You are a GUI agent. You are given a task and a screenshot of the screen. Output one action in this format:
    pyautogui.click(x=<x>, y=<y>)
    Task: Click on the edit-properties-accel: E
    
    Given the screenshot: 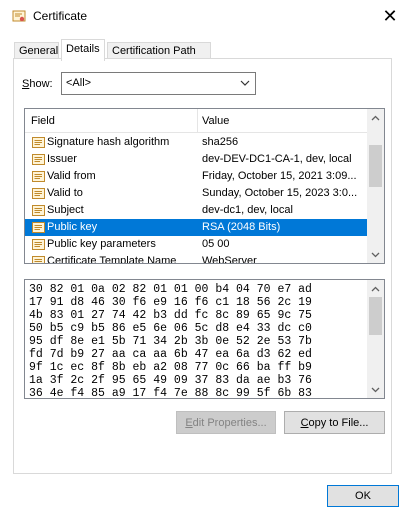 What is the action you would take?
    pyautogui.click(x=189, y=422)
    